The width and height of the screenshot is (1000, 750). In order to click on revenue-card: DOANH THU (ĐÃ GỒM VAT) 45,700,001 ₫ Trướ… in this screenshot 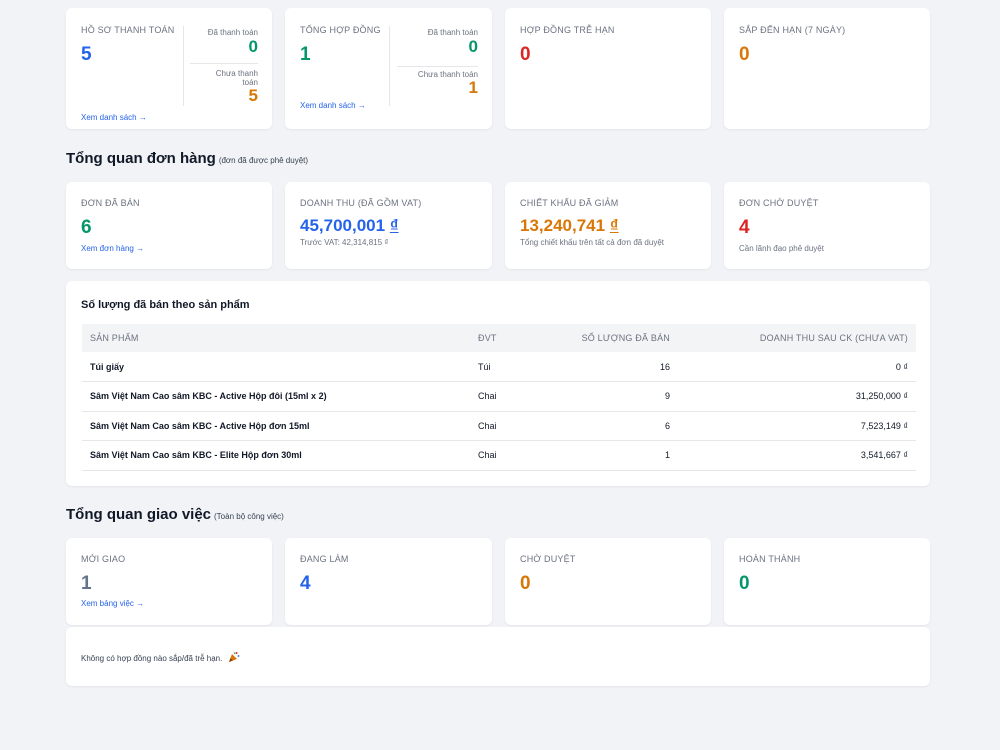, I will do `click(388, 225)`.